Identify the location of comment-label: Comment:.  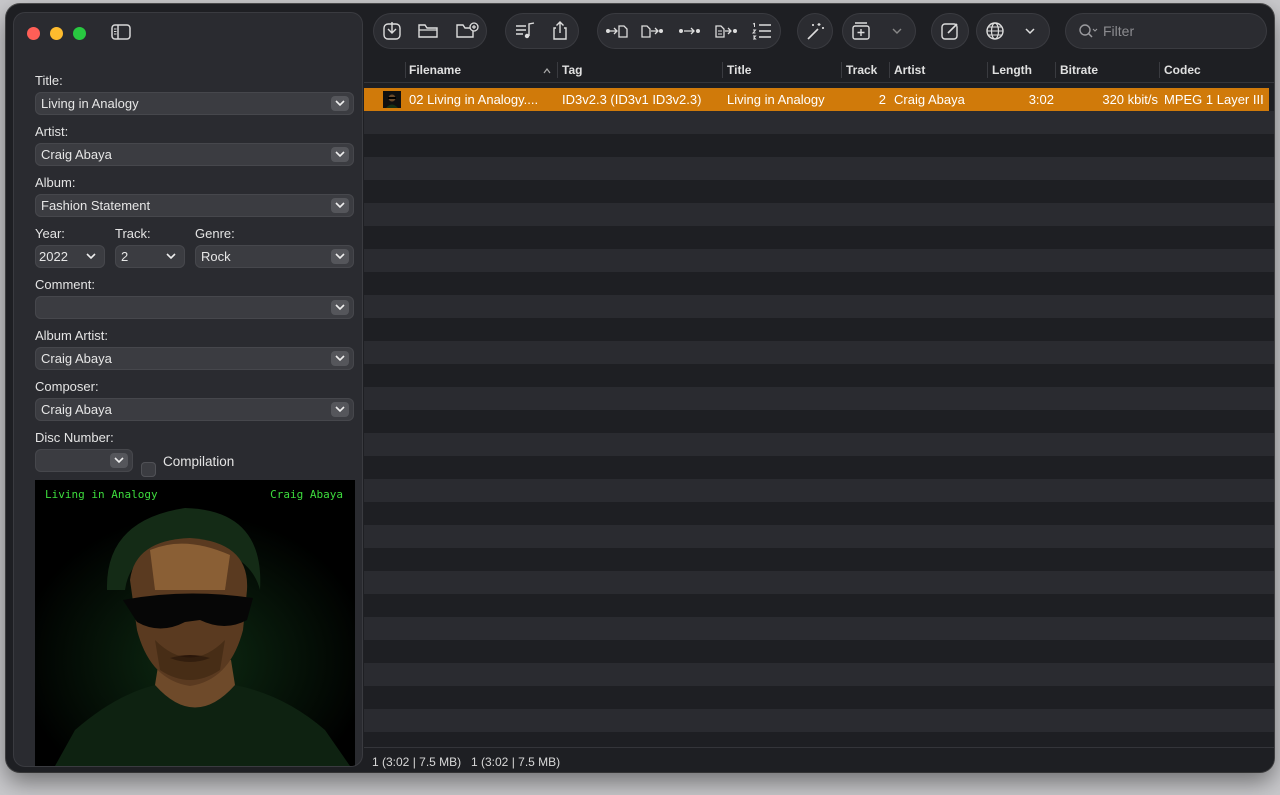
(65, 284).